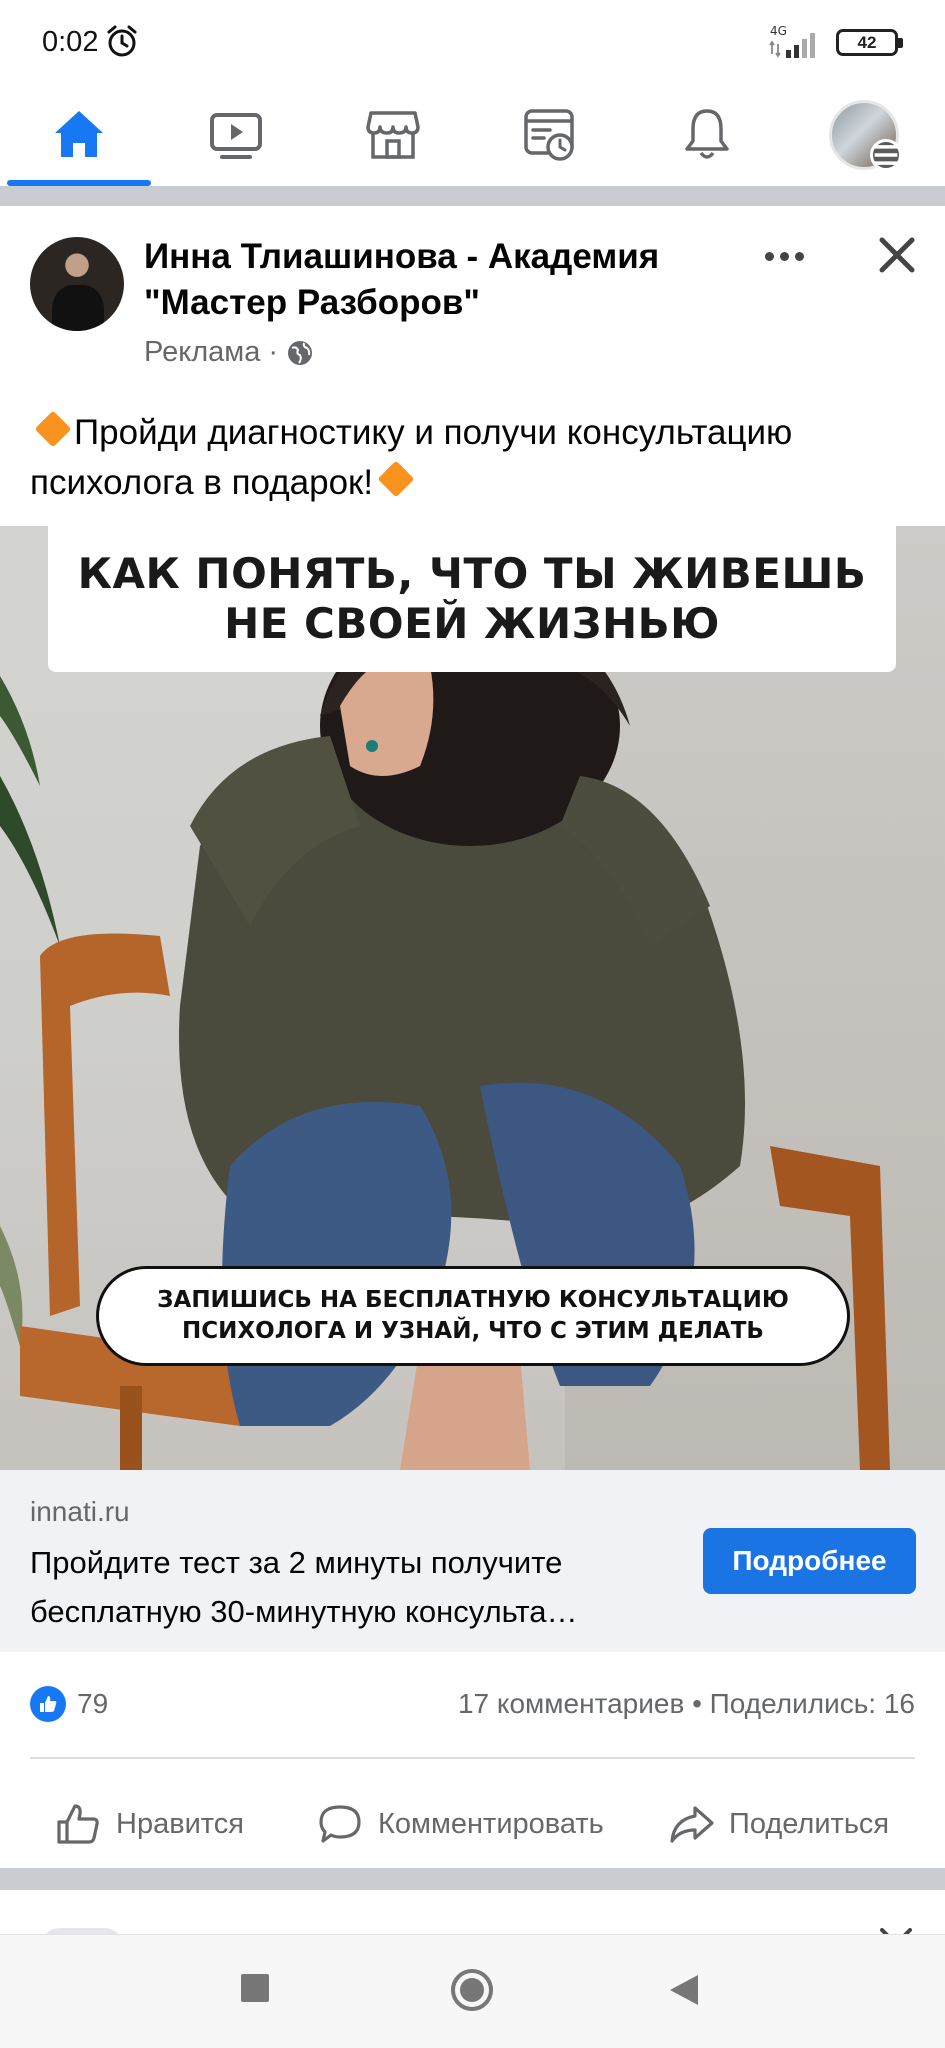  Describe the element at coordinates (809, 1561) in the screenshot. I see `learn-more-button: Подробнее` at that location.